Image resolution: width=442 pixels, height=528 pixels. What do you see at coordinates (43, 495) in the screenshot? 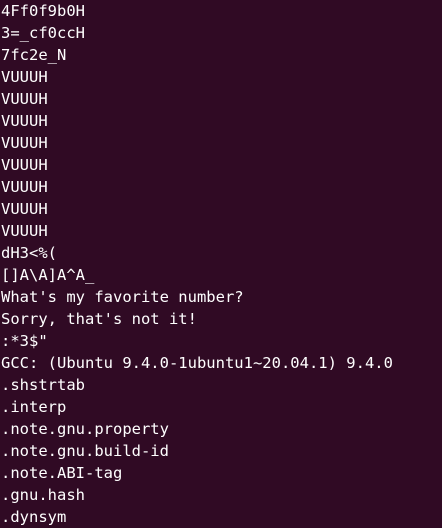
I see `terminal-line: .gnu.hash` at bounding box center [43, 495].